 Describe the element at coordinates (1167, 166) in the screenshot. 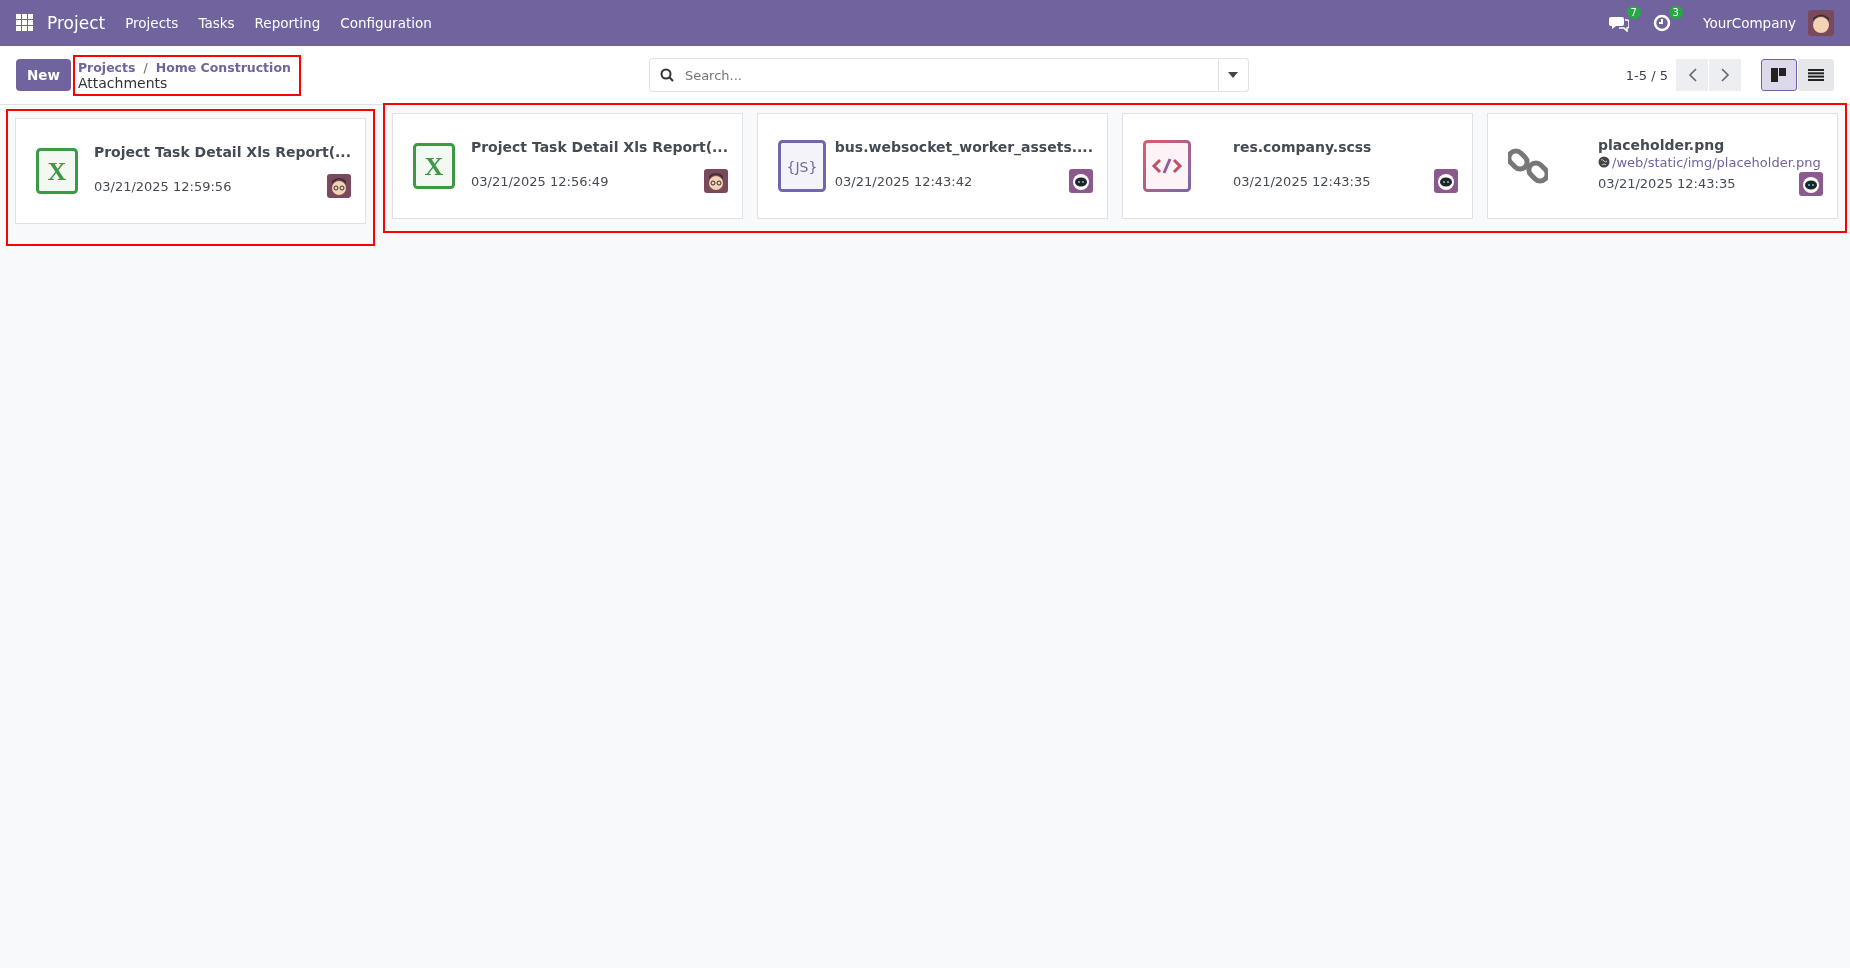

I see `code-file-icon` at that location.